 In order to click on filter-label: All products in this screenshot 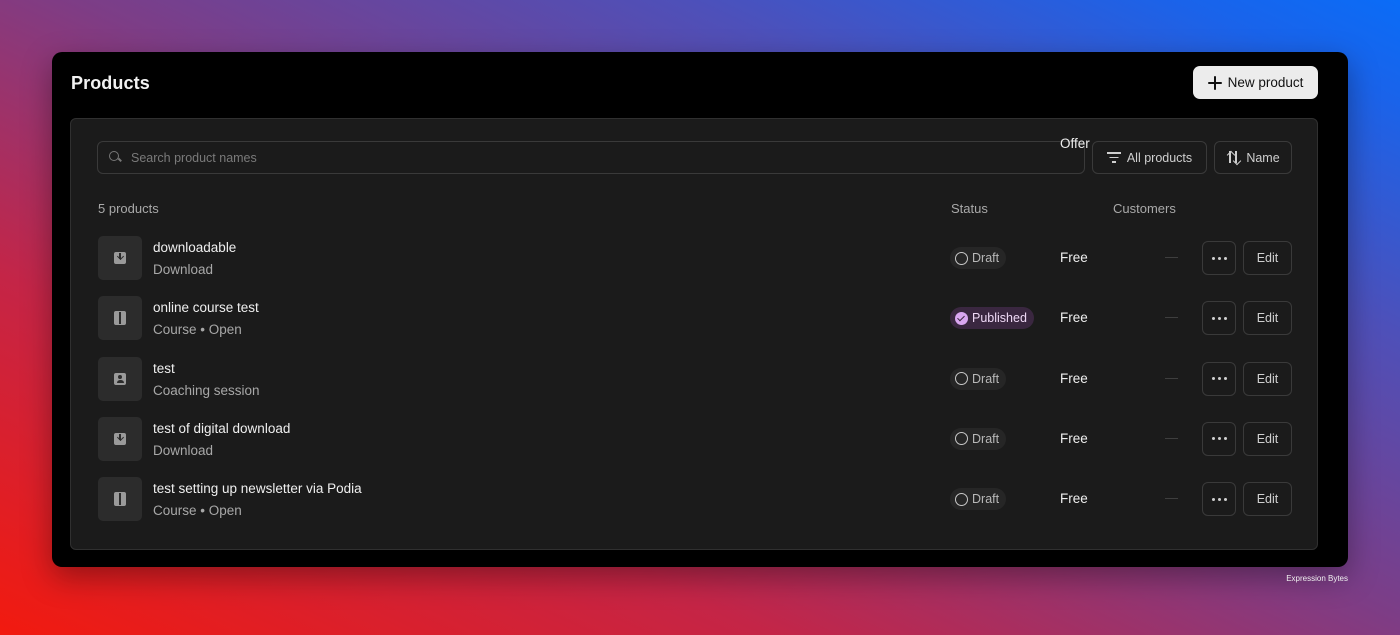, I will do `click(1159, 157)`.